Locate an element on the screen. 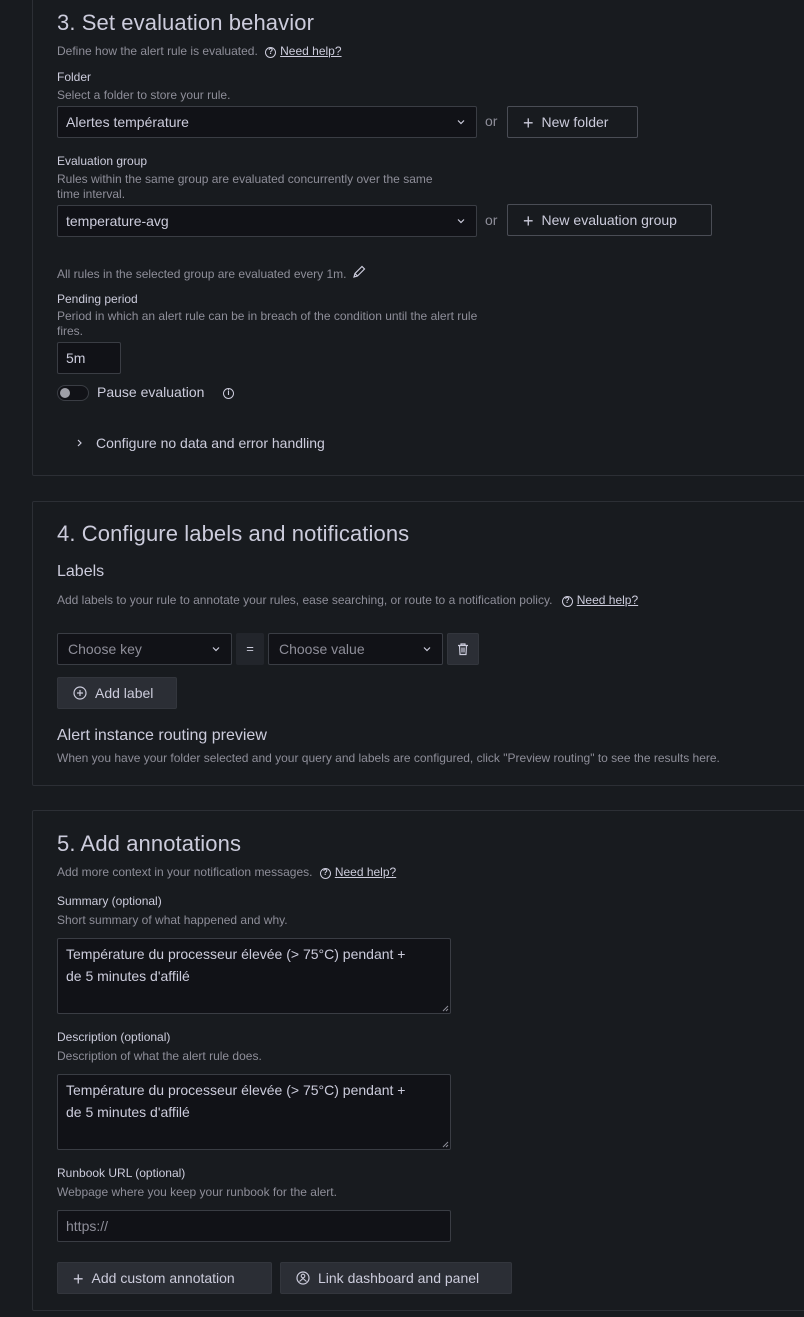  chevron-right-icon is located at coordinates (79, 443).